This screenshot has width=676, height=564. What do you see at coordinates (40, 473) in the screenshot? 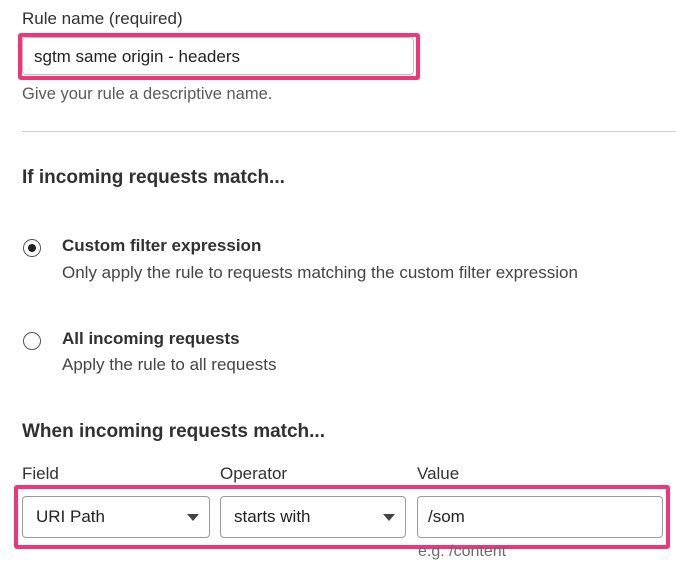
I see `field-label: Field` at bounding box center [40, 473].